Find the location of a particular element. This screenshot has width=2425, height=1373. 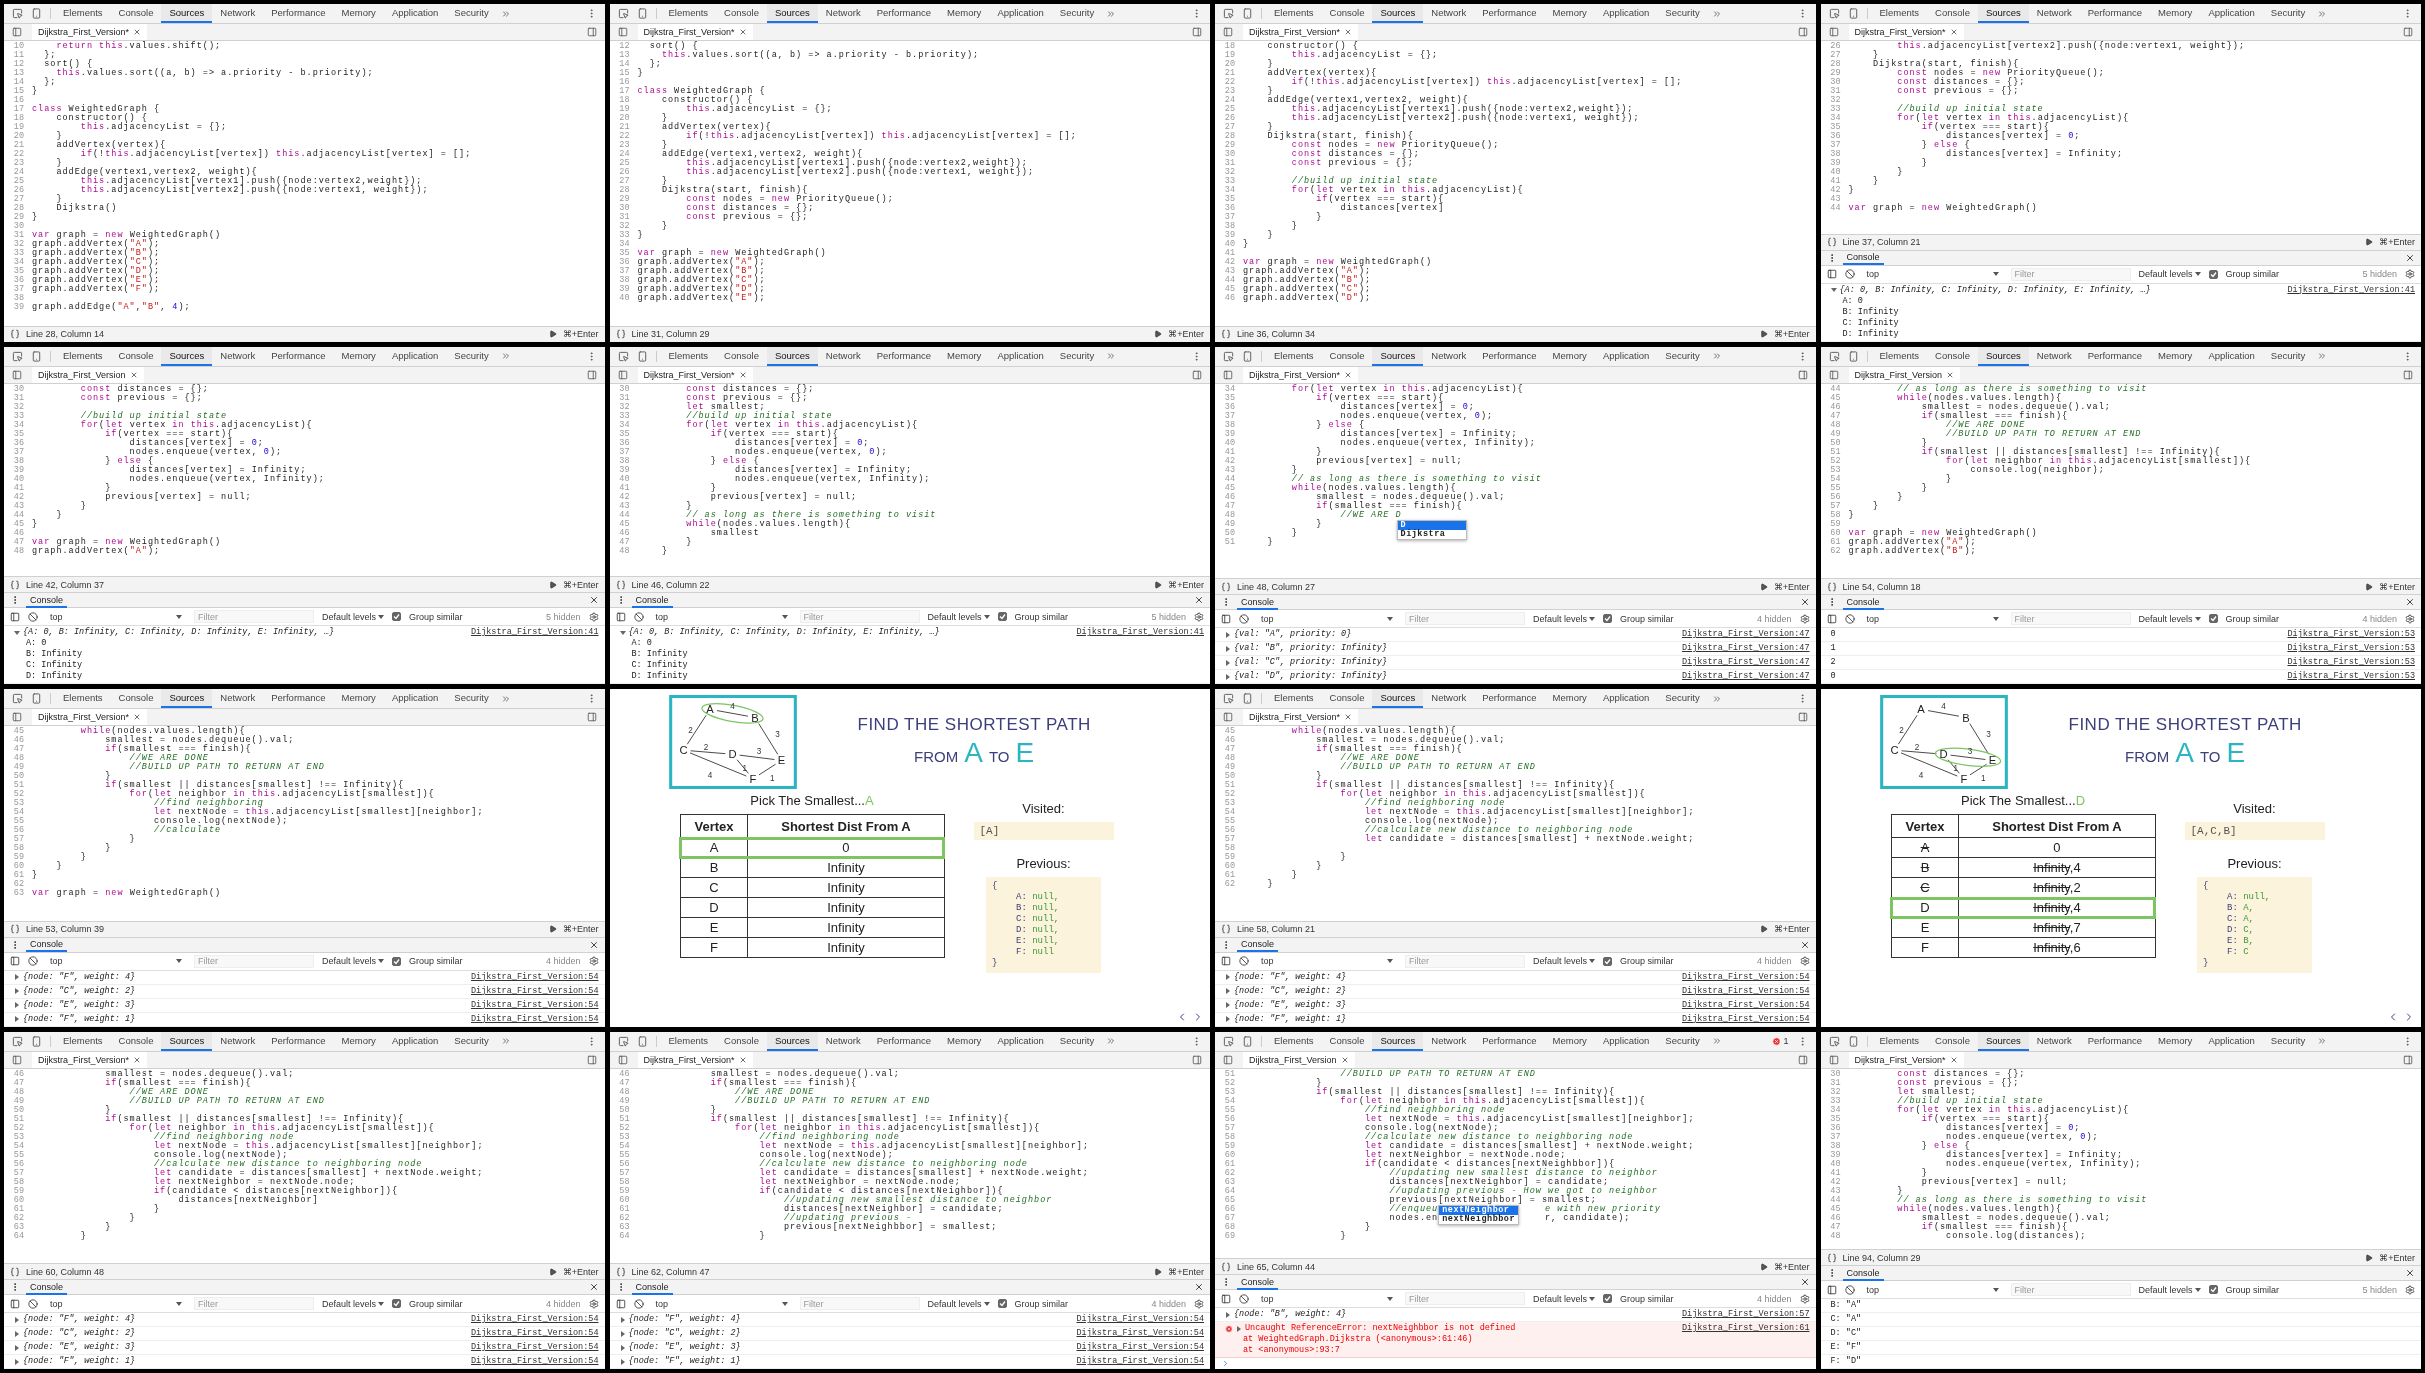

source-link: Dijkstra_First_Version:61 is located at coordinates (1745, 1328).